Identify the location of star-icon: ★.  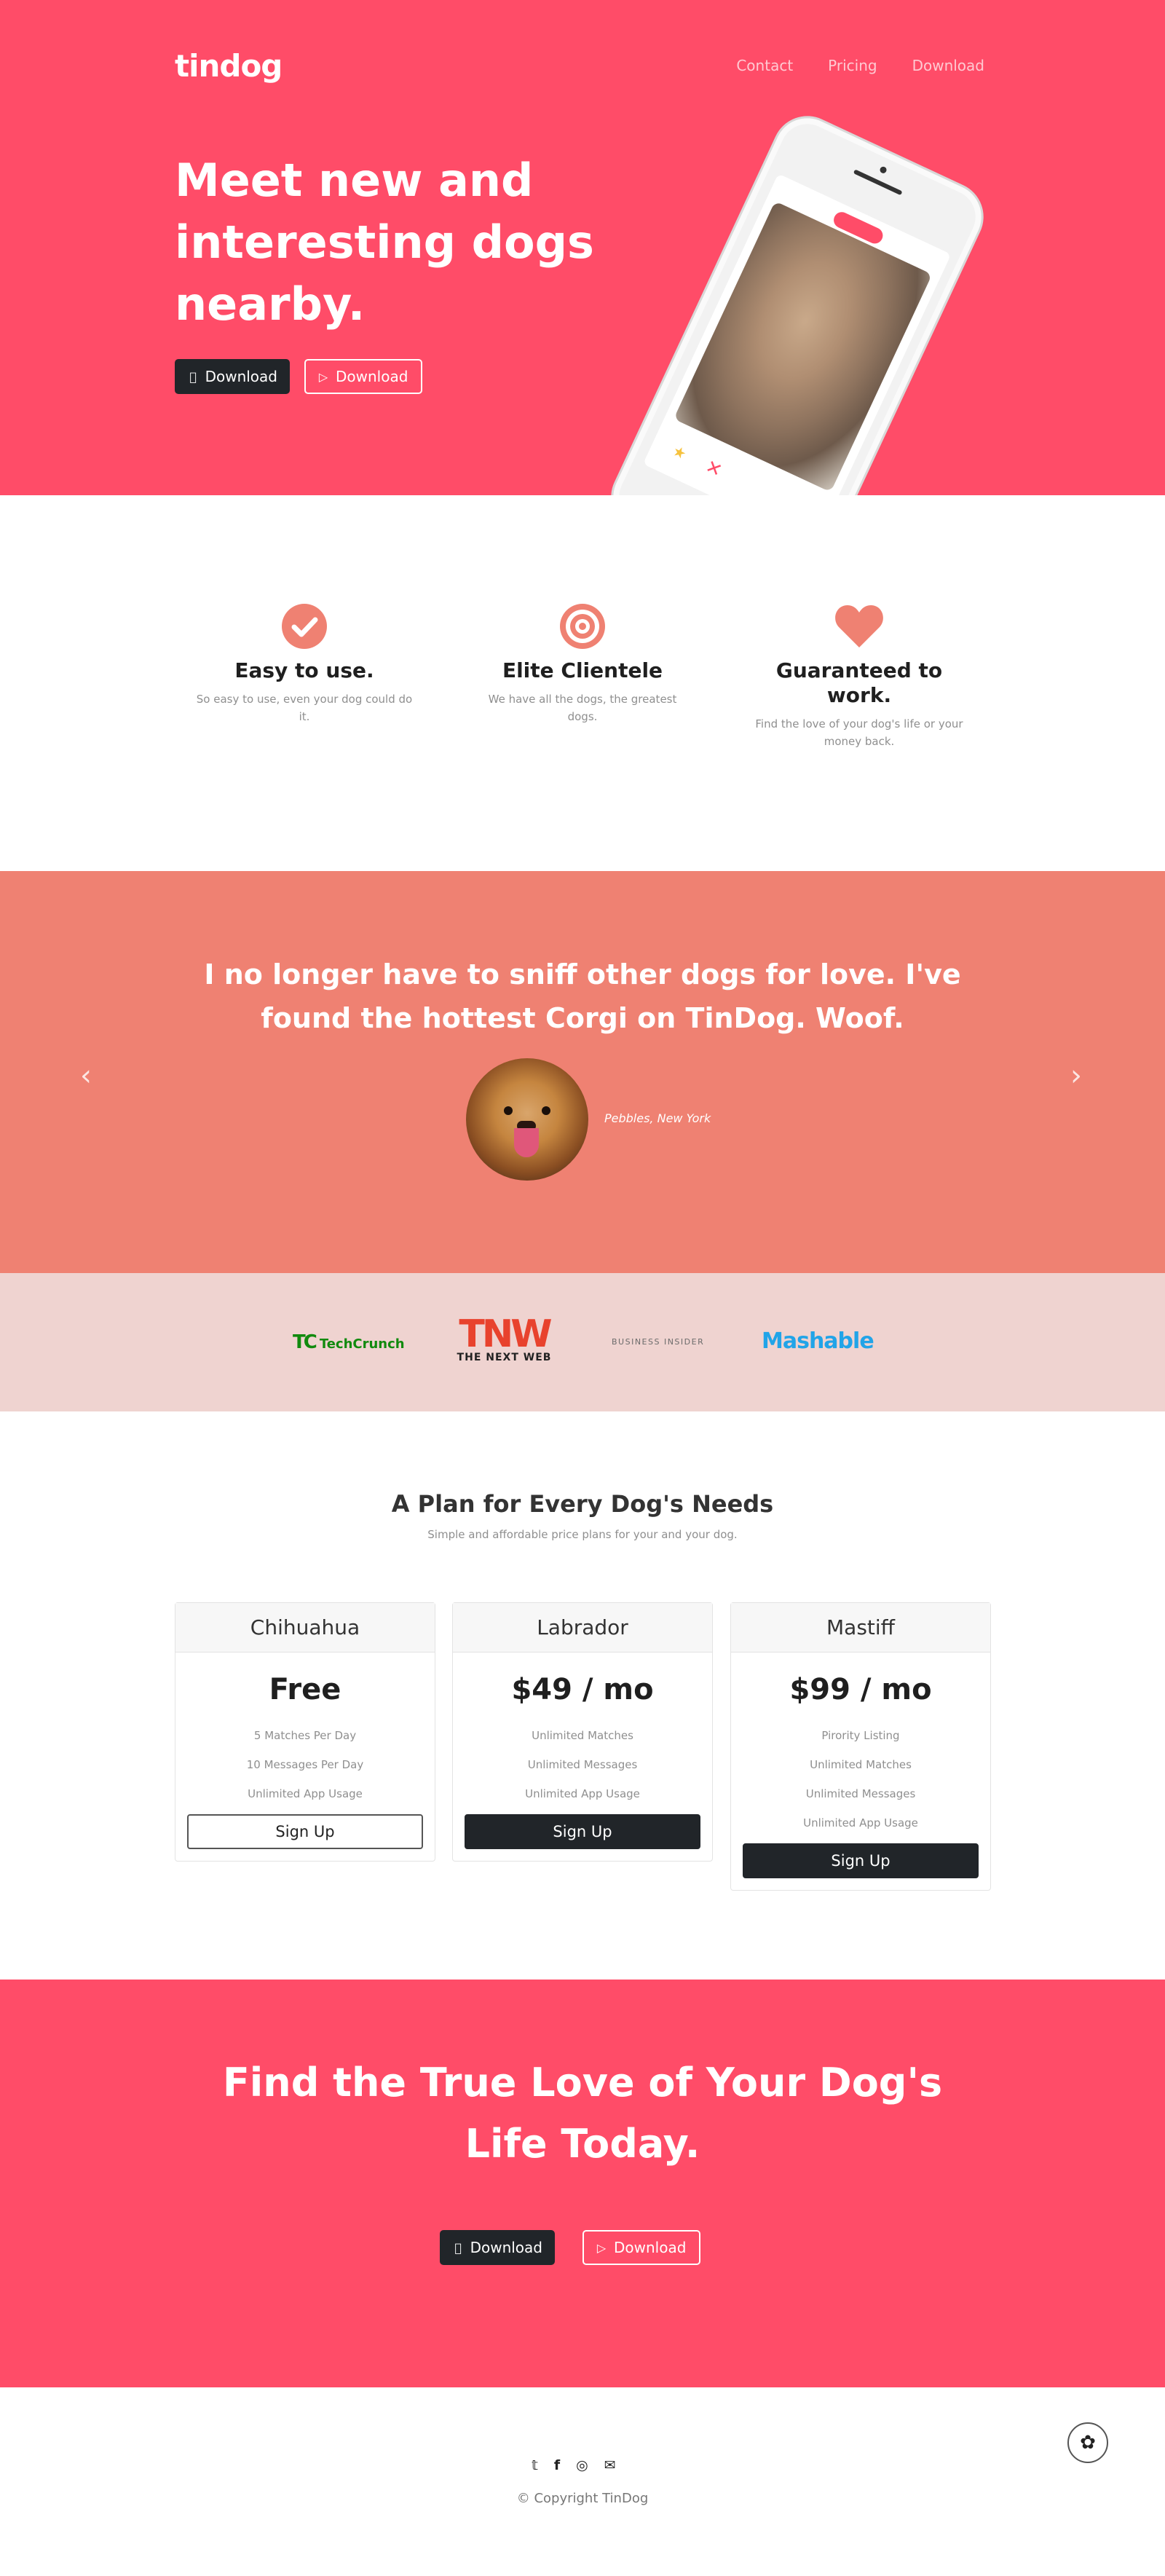
(680, 452).